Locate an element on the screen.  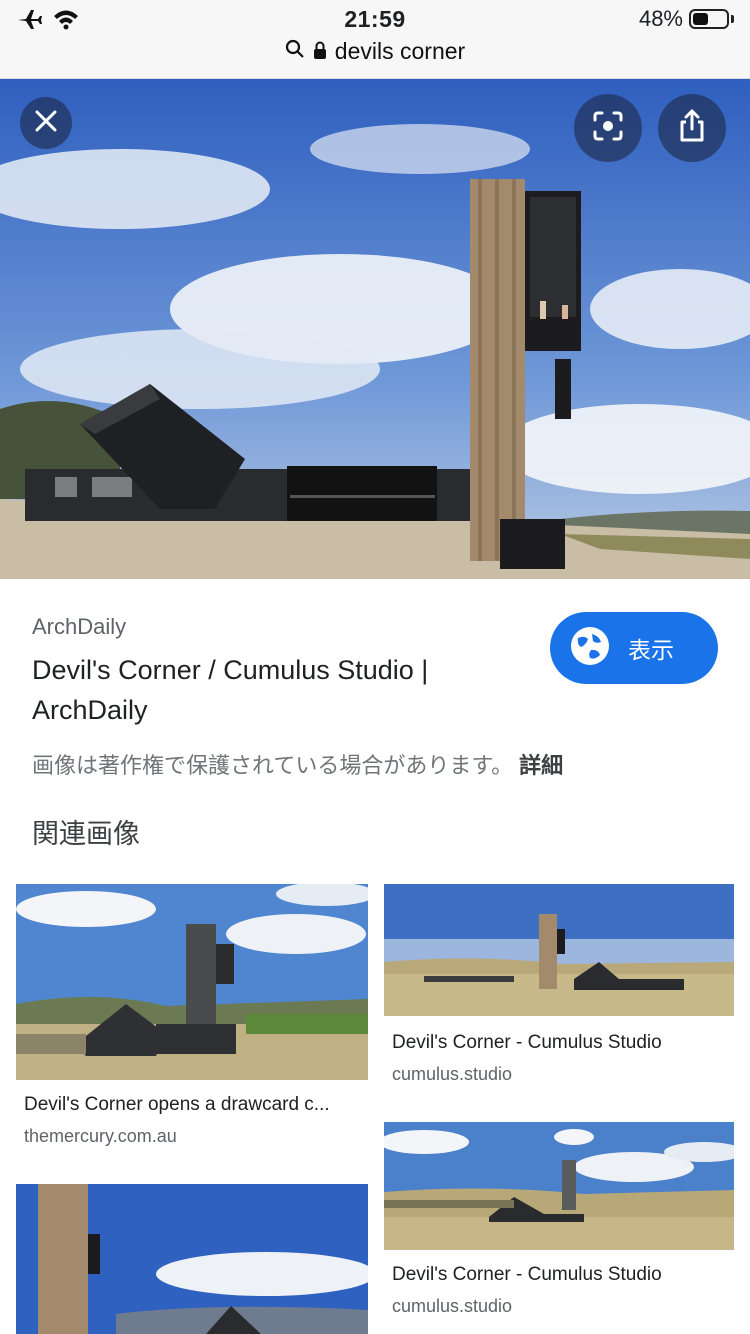
globe-icon is located at coordinates (590, 648).